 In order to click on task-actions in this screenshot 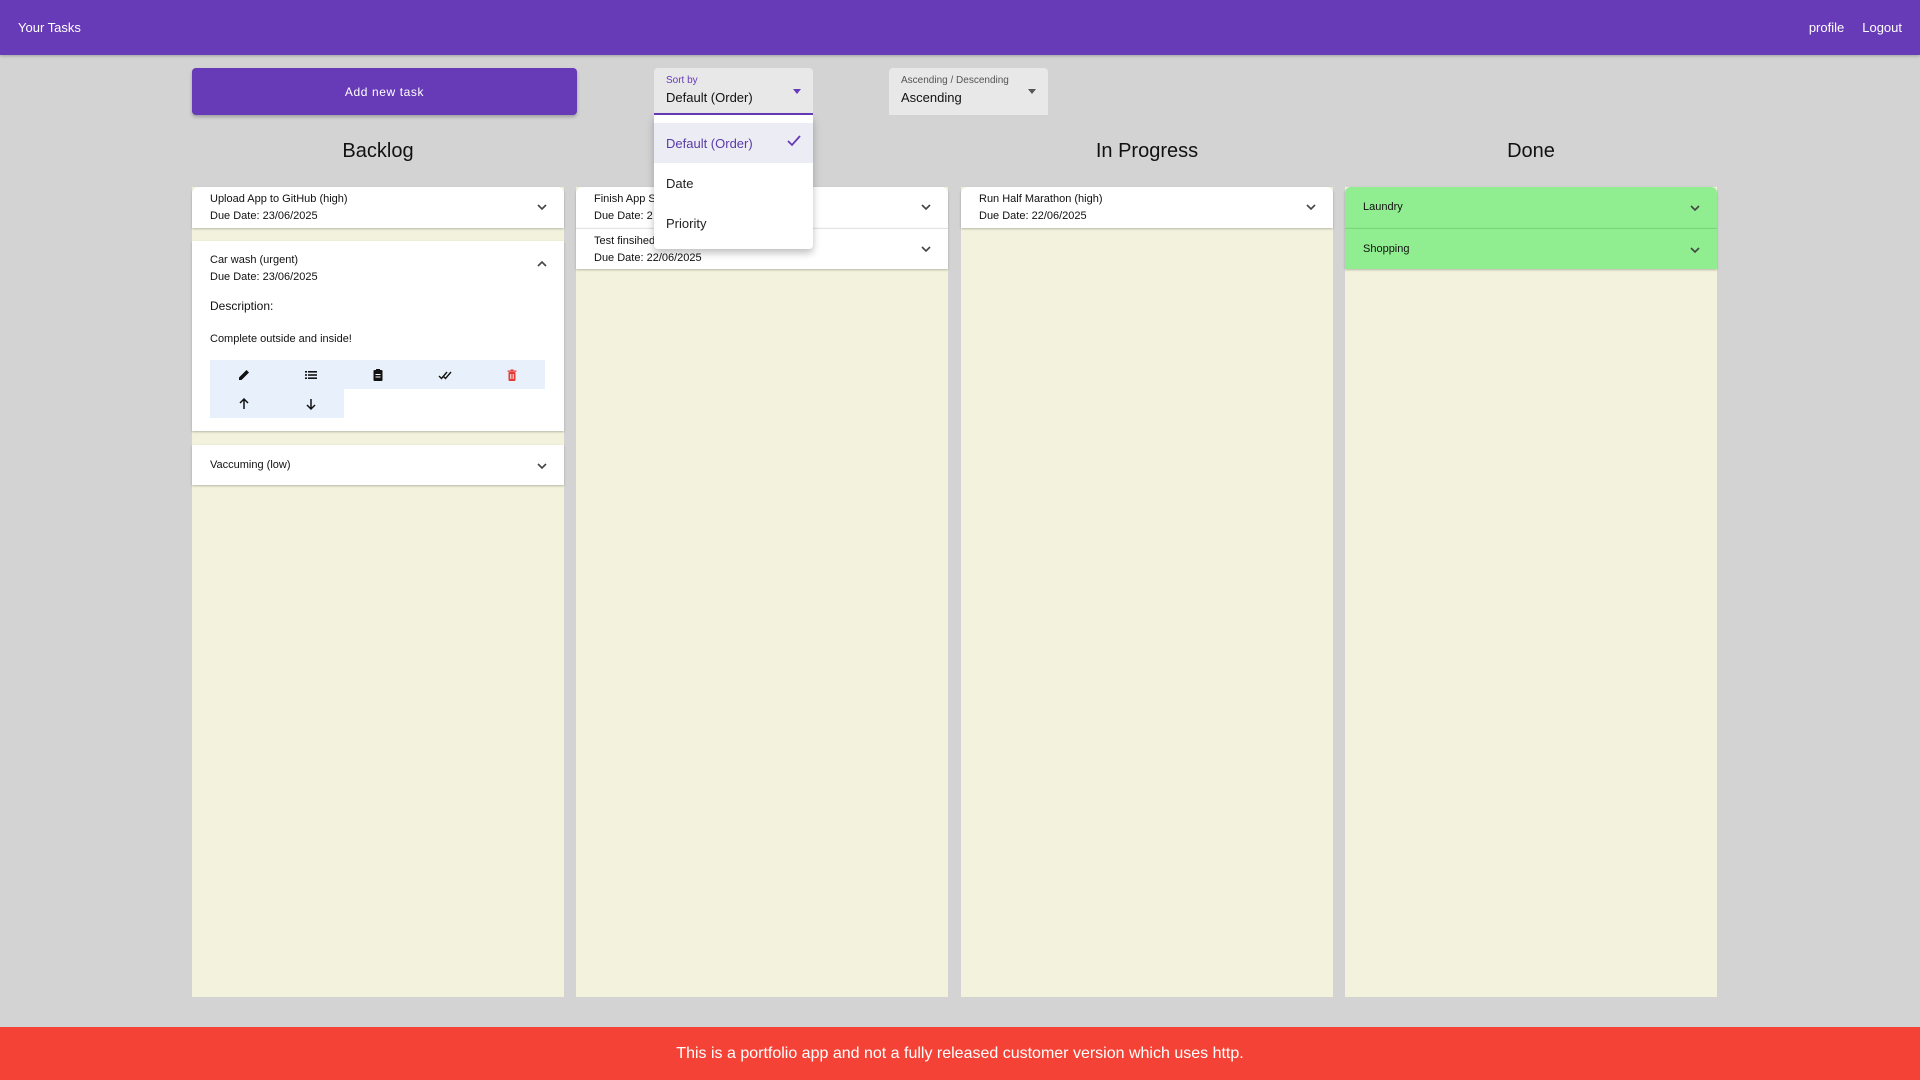, I will do `click(378, 389)`.